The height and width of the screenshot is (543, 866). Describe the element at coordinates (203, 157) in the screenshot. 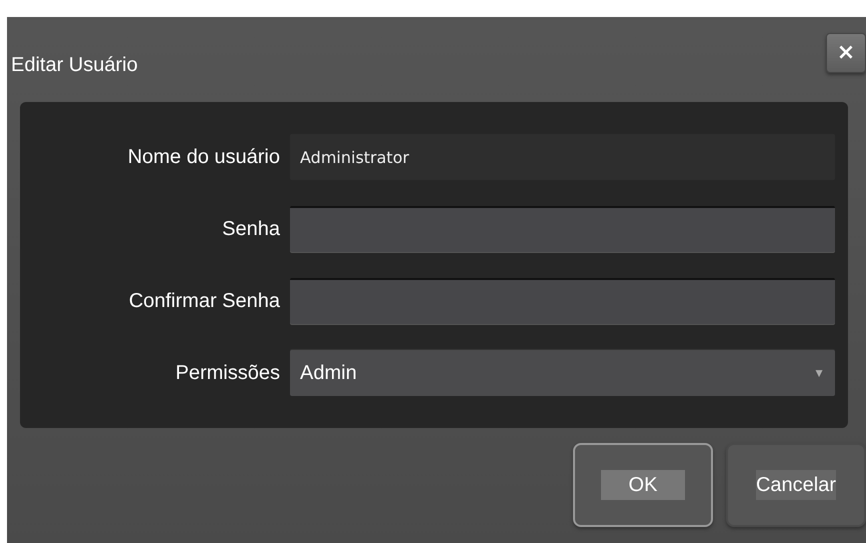

I see `field-label: Nome do usuário` at that location.